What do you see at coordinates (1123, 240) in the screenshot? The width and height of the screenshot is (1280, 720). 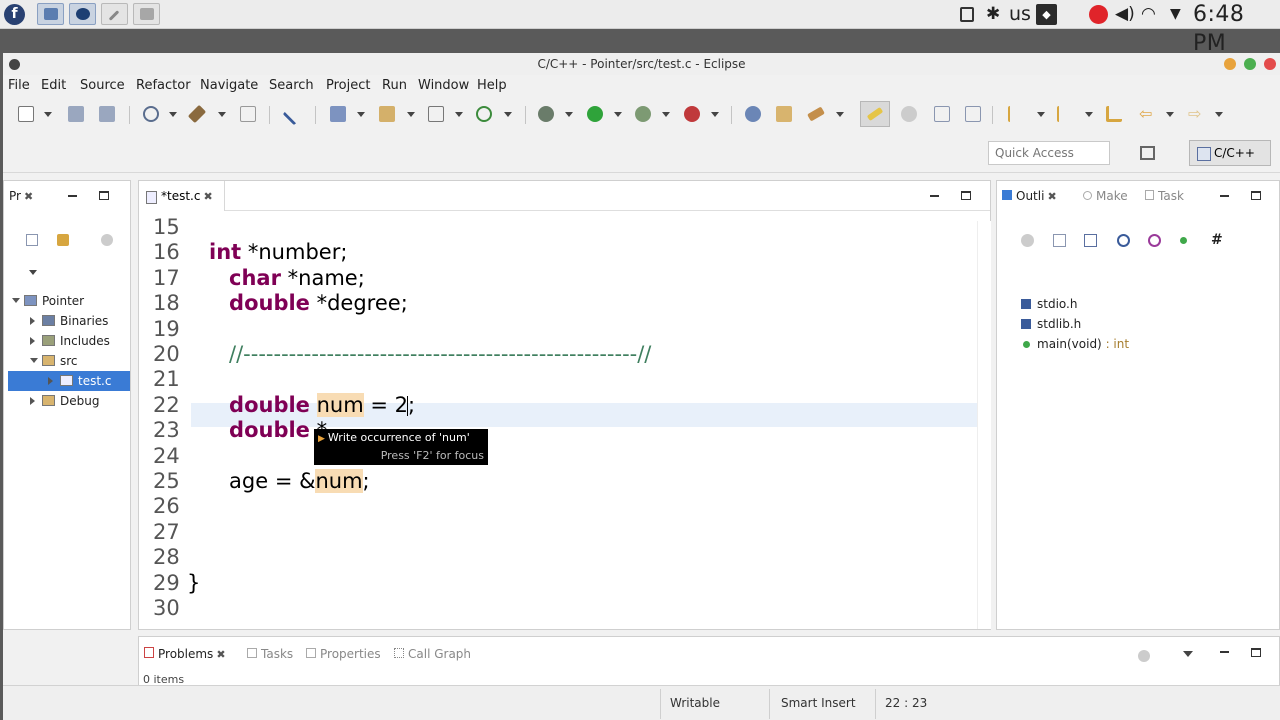 I see `hide-fields-icon` at bounding box center [1123, 240].